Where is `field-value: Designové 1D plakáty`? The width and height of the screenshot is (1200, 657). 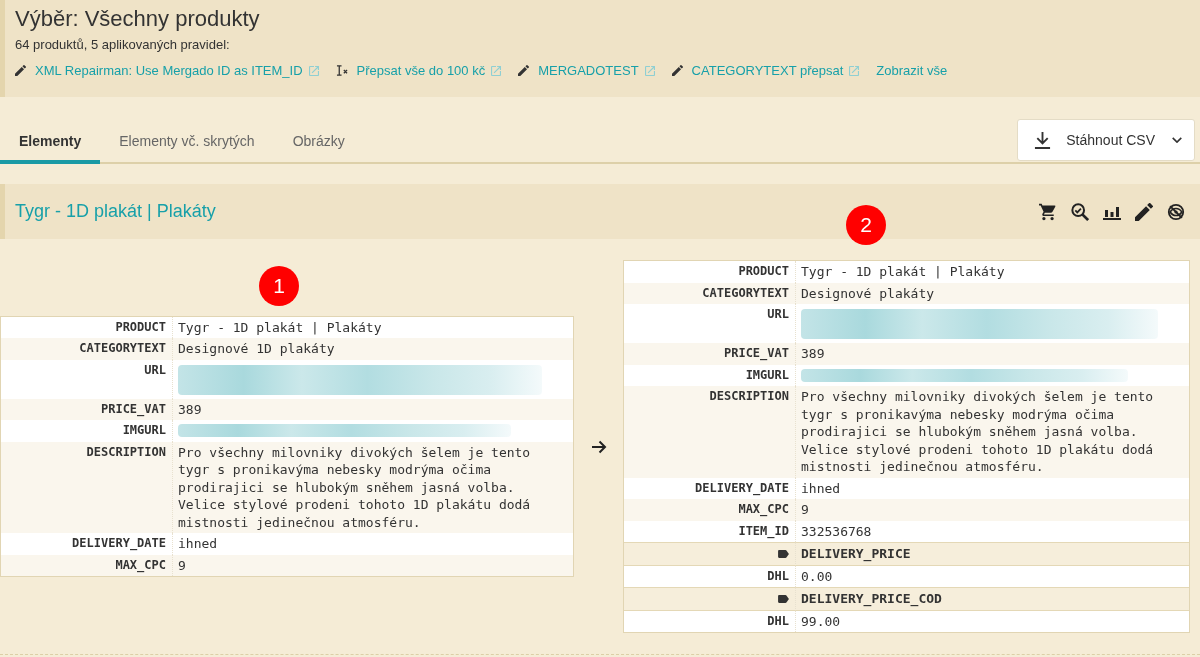
field-value: Designové 1D plakáty is located at coordinates (373, 349).